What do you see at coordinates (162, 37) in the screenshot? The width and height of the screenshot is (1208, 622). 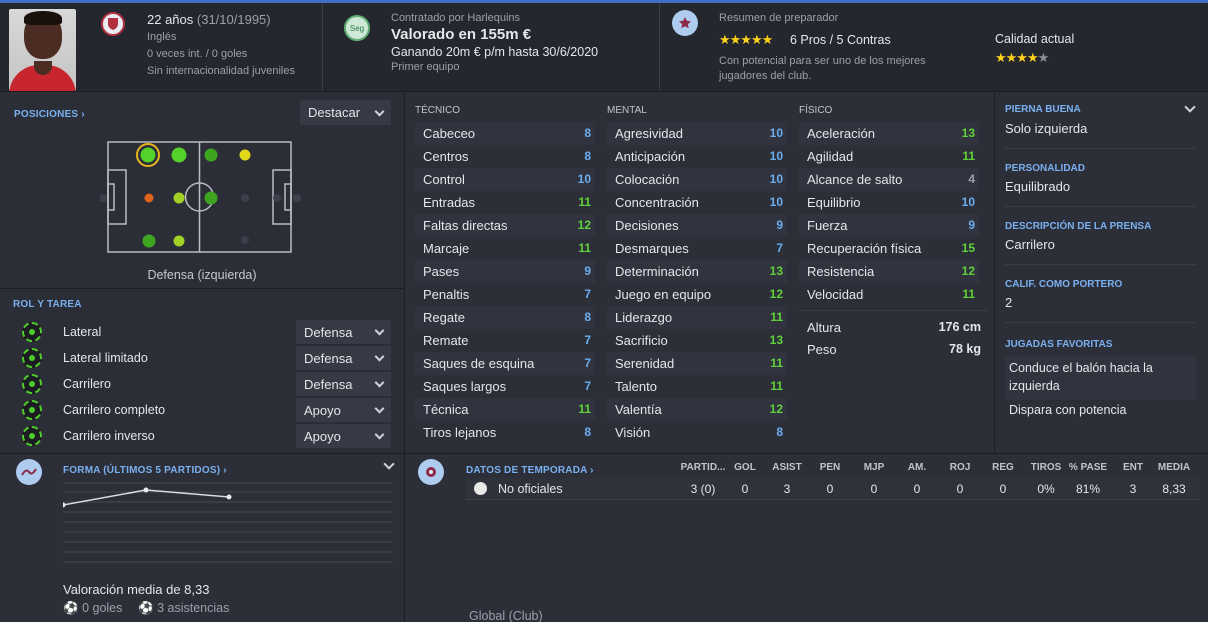 I see `player-nationality: Inglés` at bounding box center [162, 37].